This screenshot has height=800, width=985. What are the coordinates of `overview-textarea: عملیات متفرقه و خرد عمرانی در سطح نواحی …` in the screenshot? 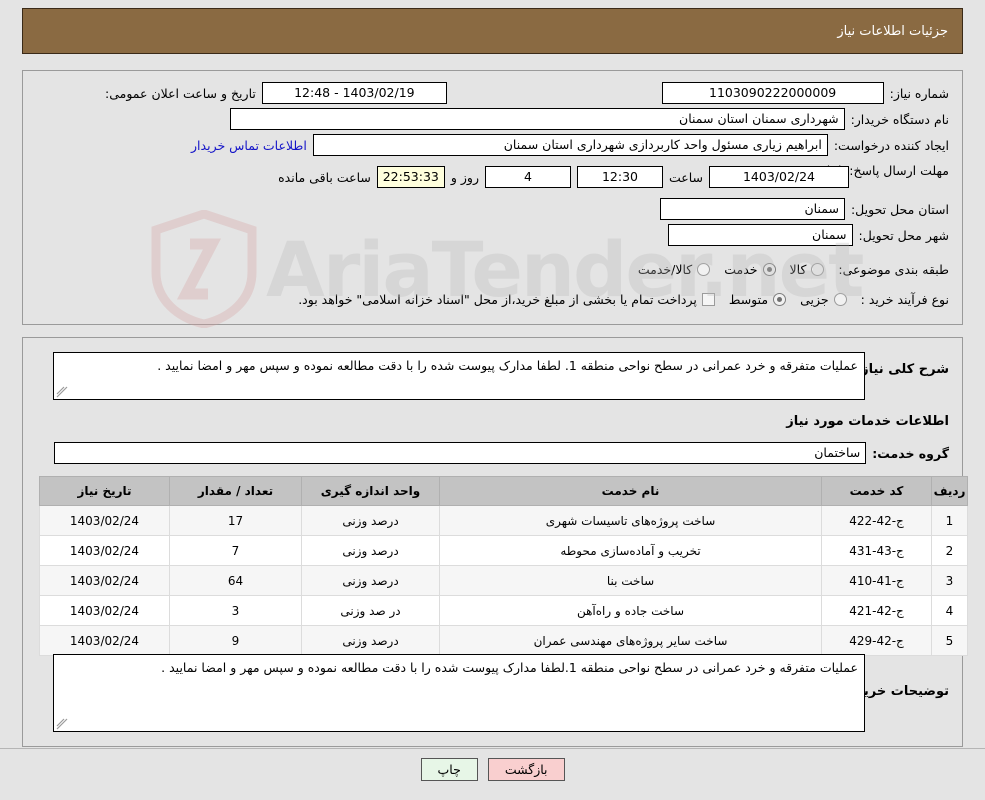 It's located at (459, 376).